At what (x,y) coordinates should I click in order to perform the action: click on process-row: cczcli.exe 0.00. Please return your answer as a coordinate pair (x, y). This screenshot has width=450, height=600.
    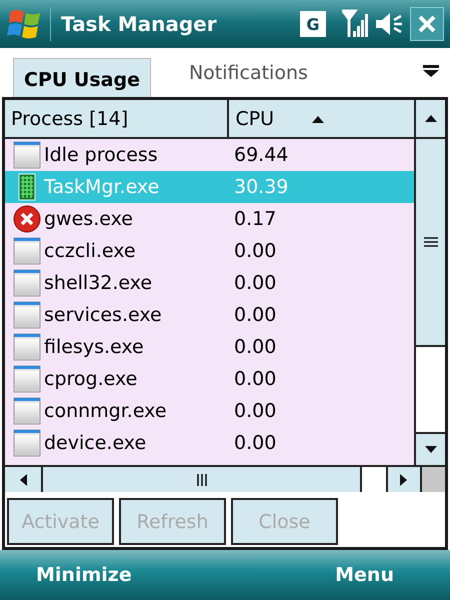
    Looking at the image, I should click on (209, 251).